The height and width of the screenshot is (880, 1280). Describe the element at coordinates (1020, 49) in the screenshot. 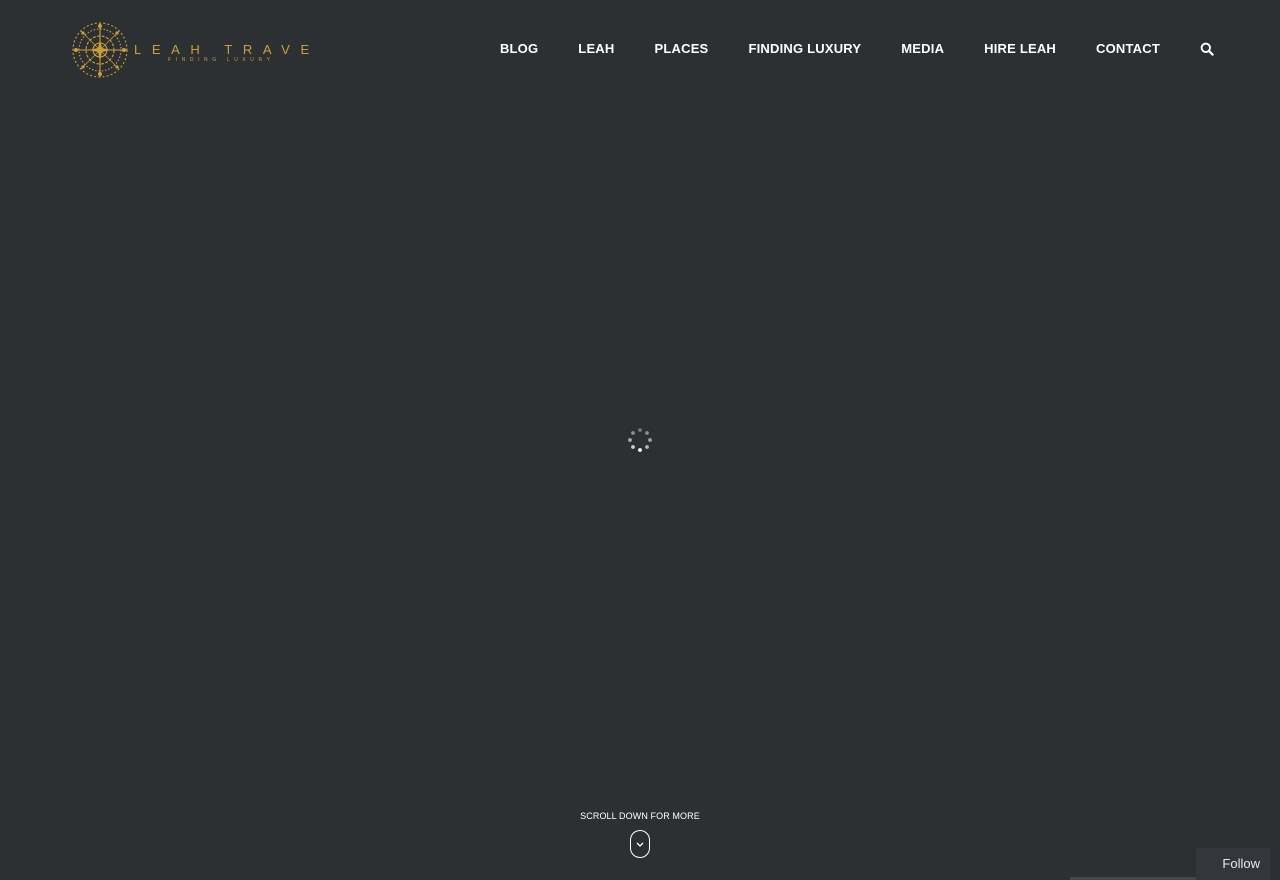

I see `nav-item-hire-leah: HIRE LEAH` at that location.